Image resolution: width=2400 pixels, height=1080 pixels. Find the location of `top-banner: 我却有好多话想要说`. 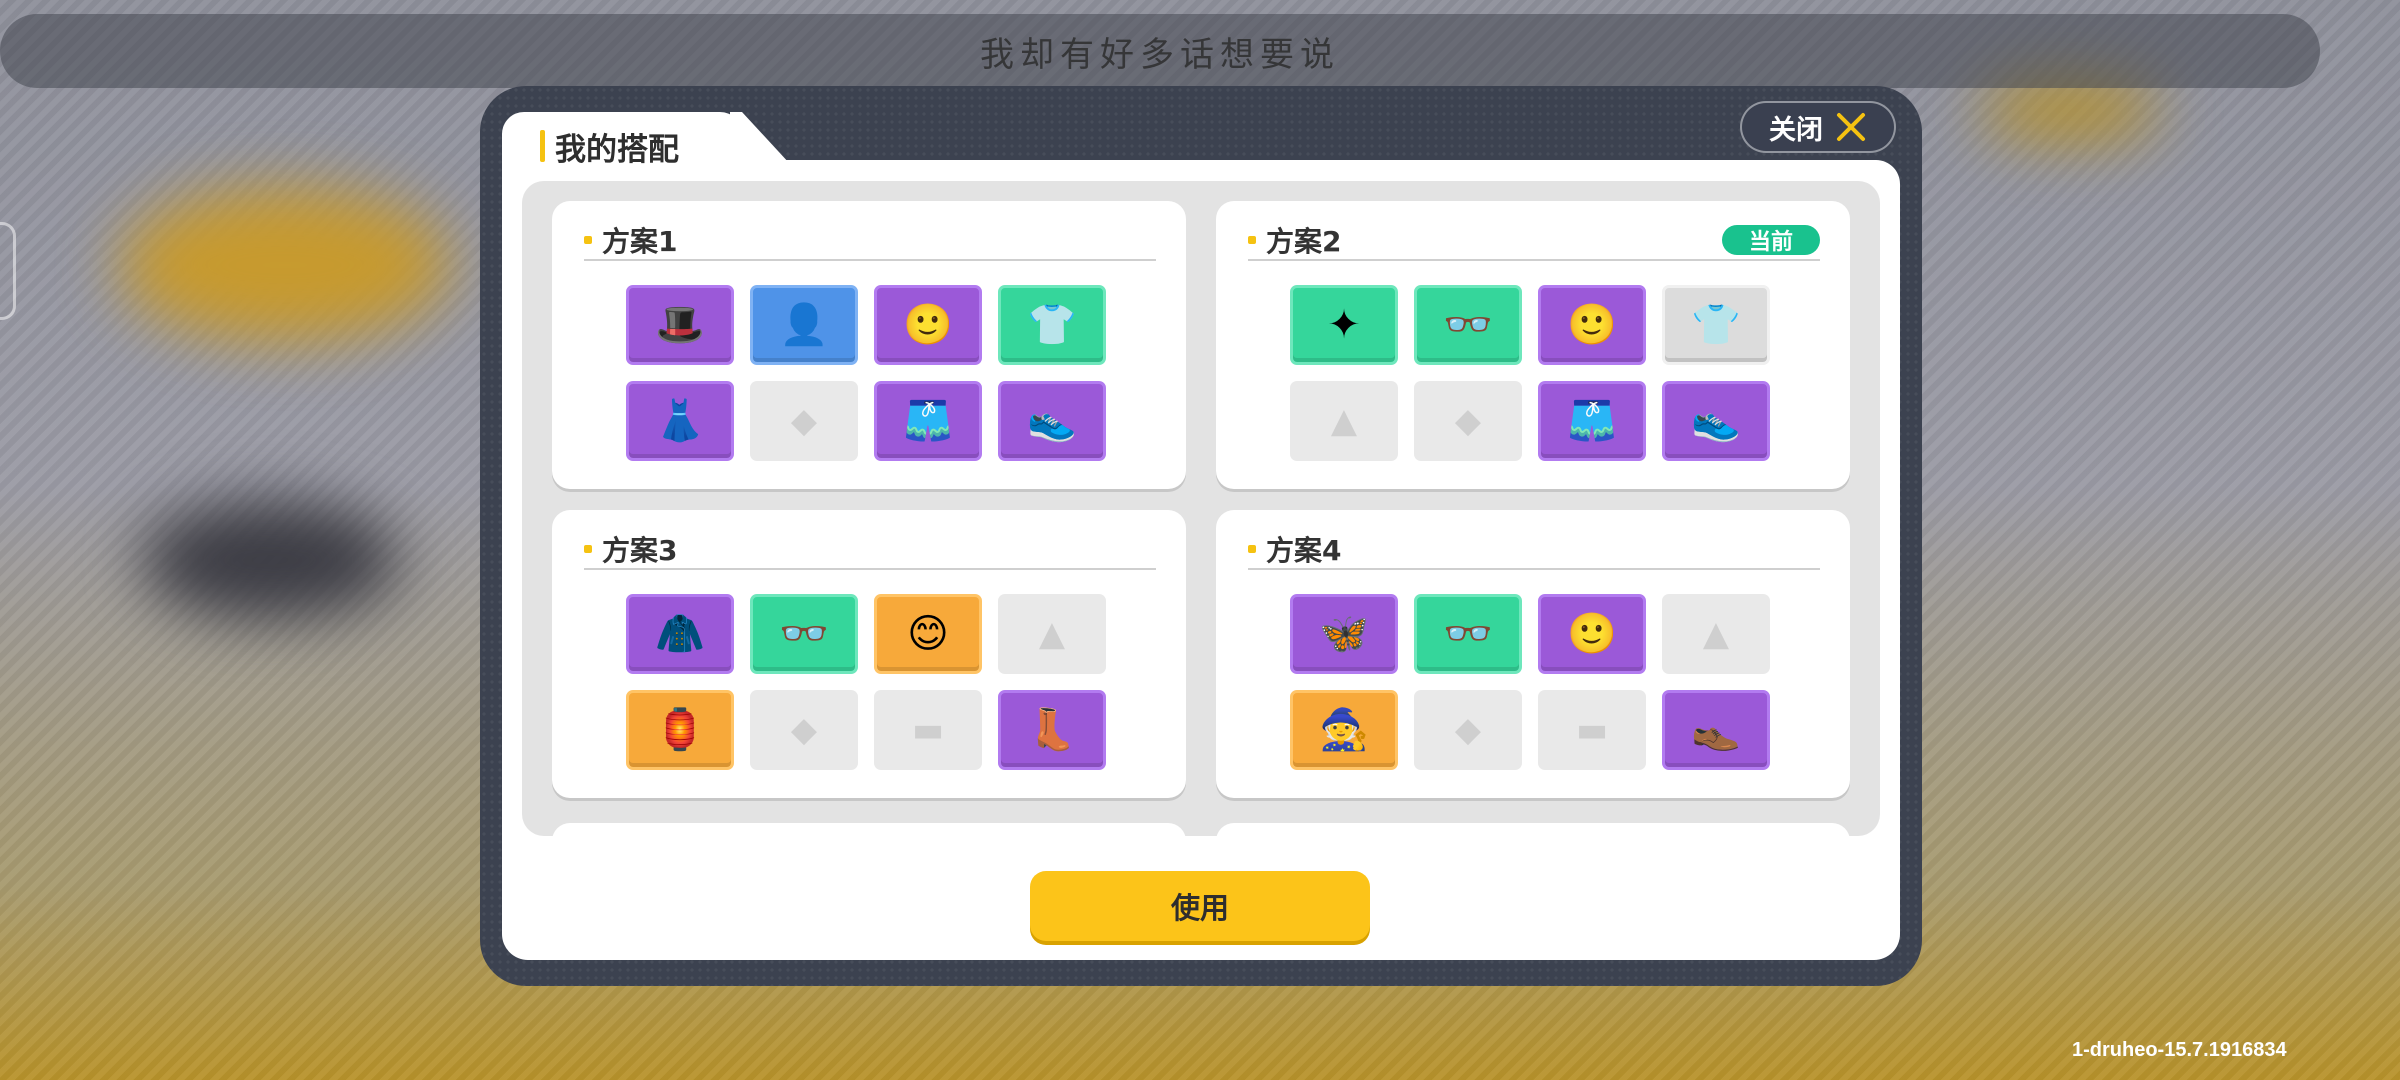

top-banner: 我却有好多话想要说 is located at coordinates (1160, 51).